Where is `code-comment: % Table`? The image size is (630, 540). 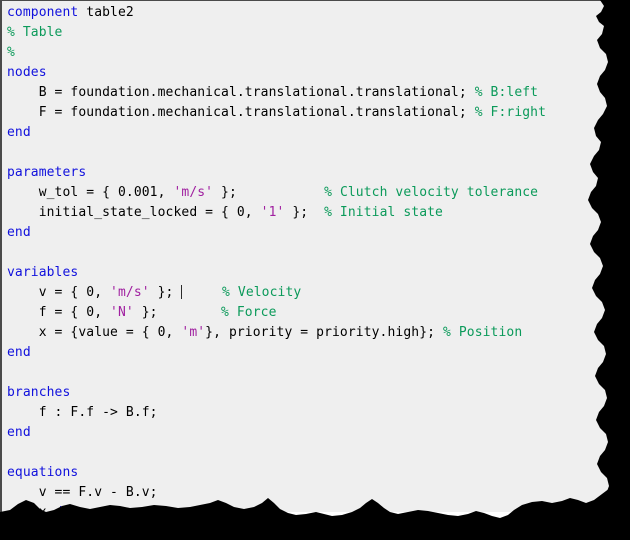 code-comment: % Table is located at coordinates (35, 32).